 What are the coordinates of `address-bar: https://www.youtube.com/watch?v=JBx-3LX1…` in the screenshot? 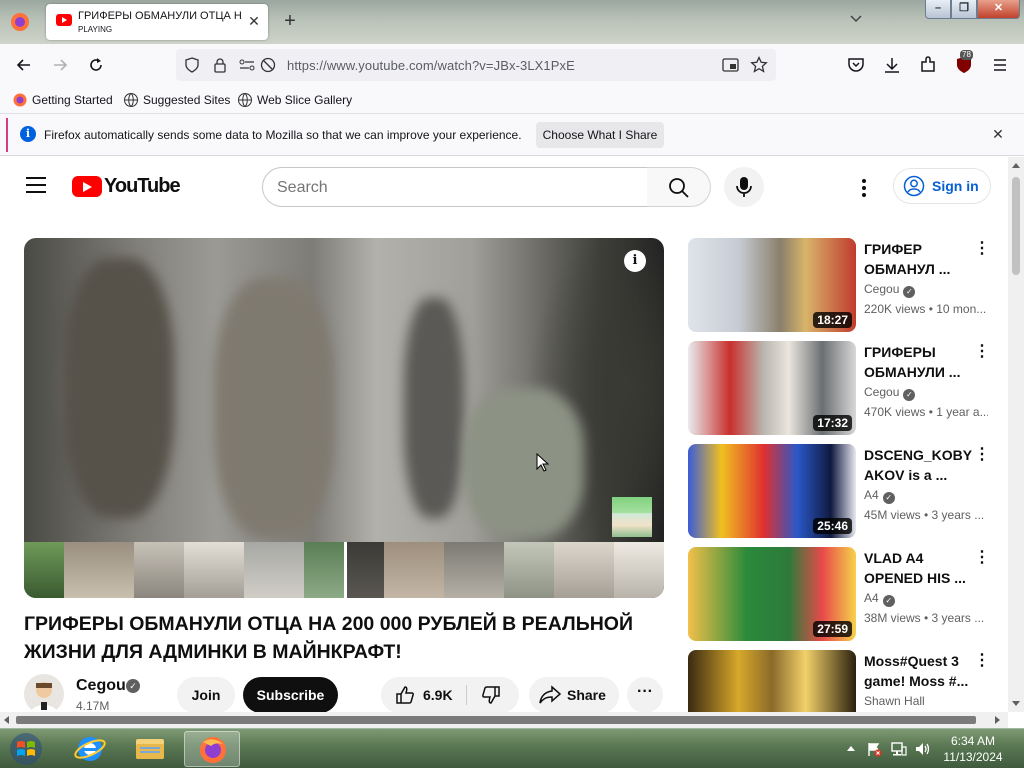 It's located at (476, 65).